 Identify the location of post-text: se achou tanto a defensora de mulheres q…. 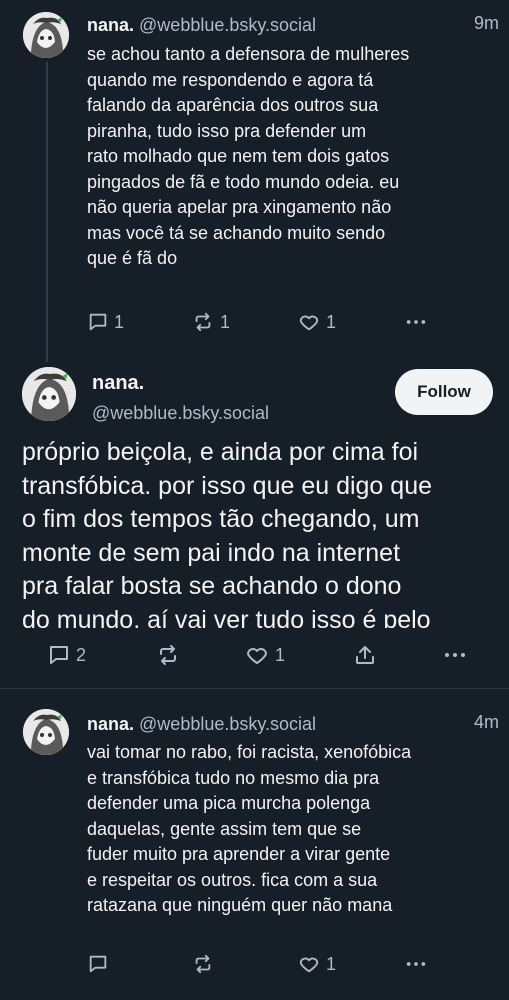
(248, 156).